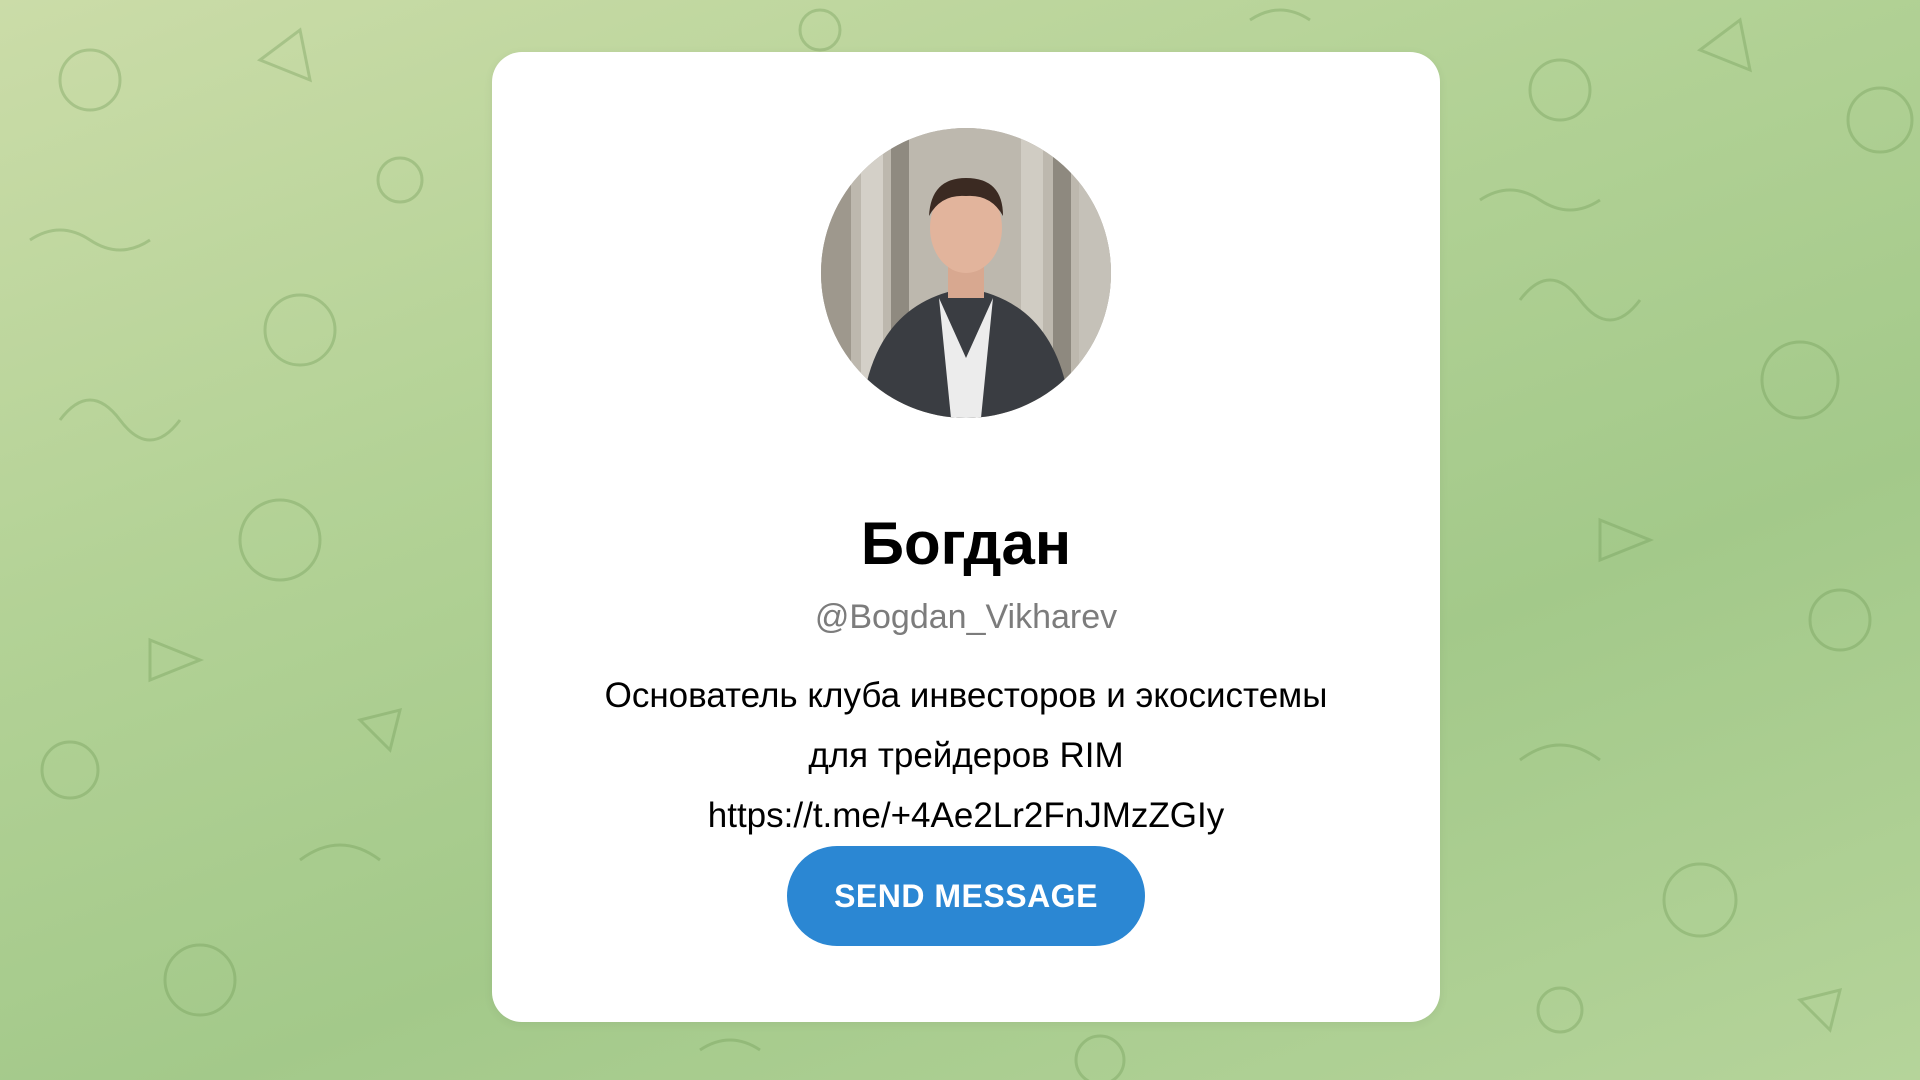  What do you see at coordinates (966, 543) in the screenshot?
I see `profile-name: Богдан` at bounding box center [966, 543].